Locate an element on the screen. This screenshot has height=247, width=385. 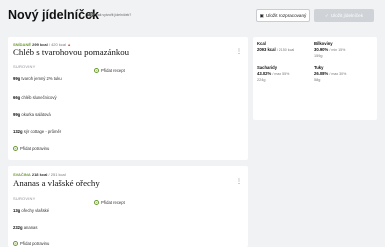
ingredient-amount: 232g is located at coordinates (18, 227).